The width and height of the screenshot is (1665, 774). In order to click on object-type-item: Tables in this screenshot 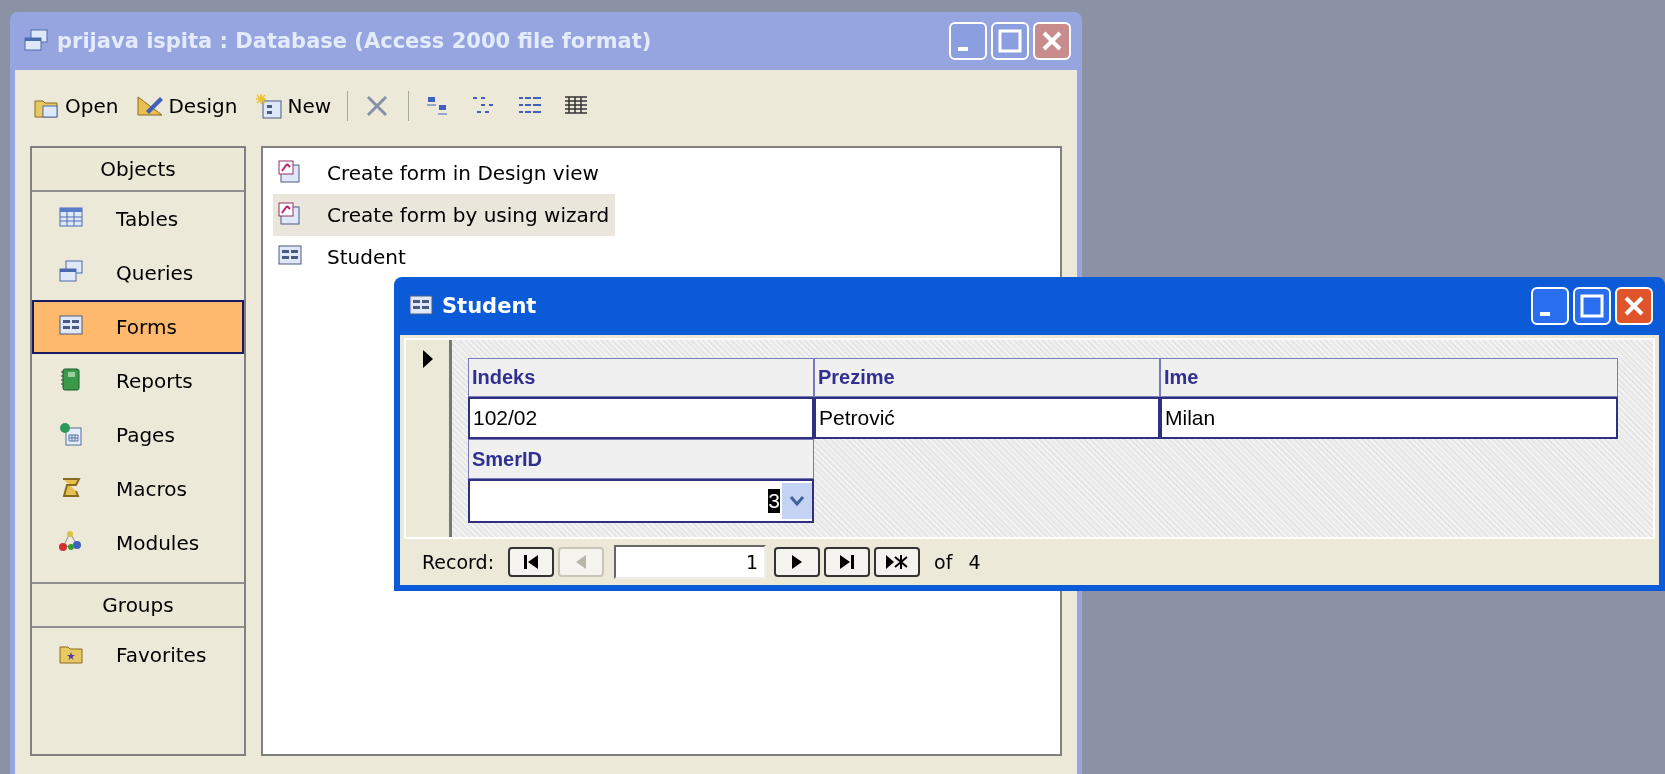, I will do `click(138, 219)`.